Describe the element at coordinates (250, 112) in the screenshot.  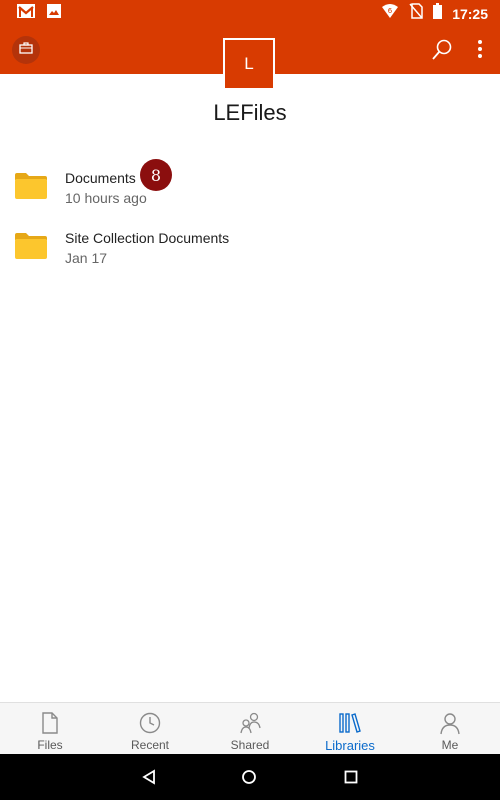
I see `page-title: LEFiles` at that location.